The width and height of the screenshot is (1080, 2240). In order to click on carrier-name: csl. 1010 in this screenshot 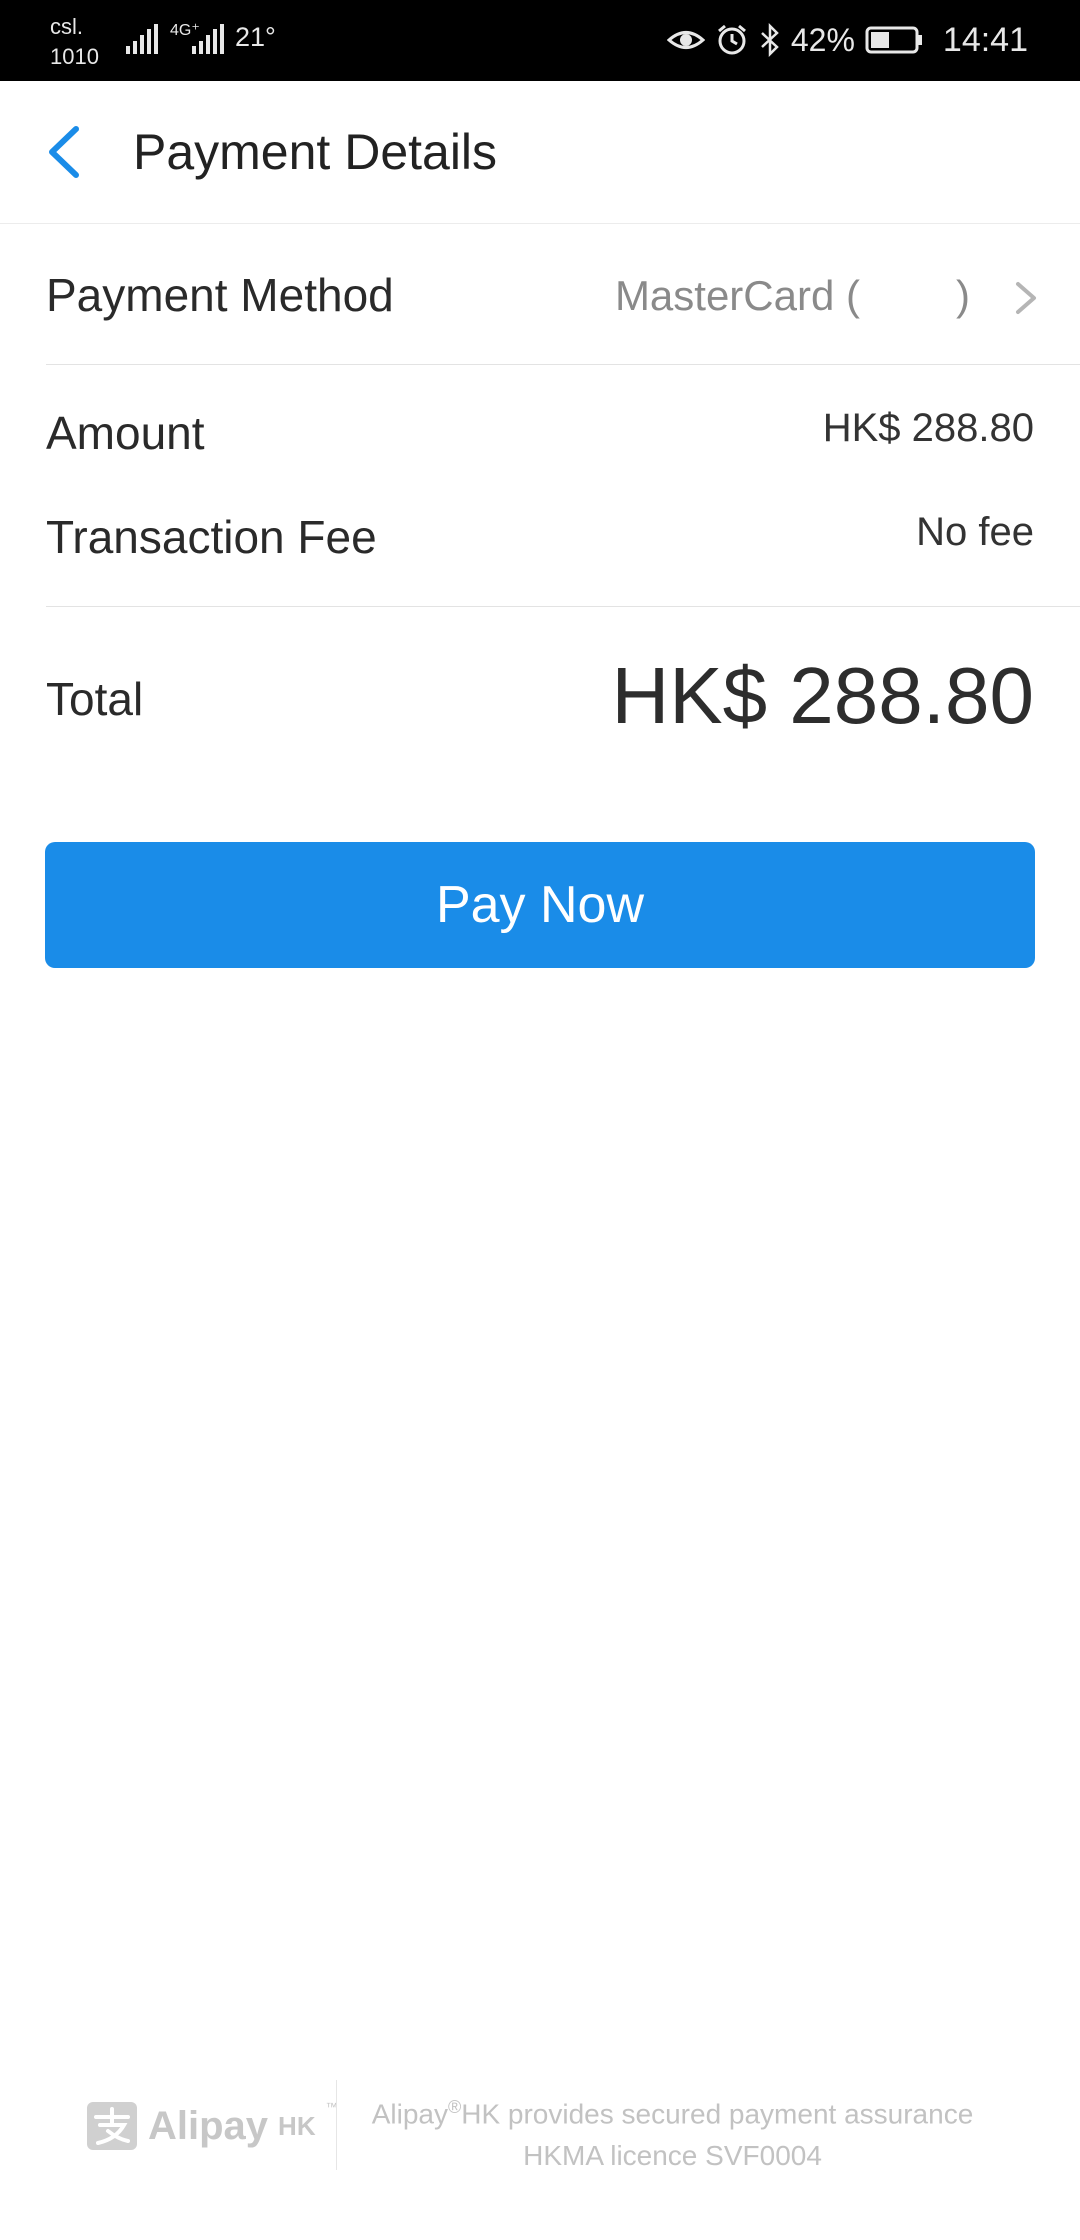, I will do `click(74, 42)`.